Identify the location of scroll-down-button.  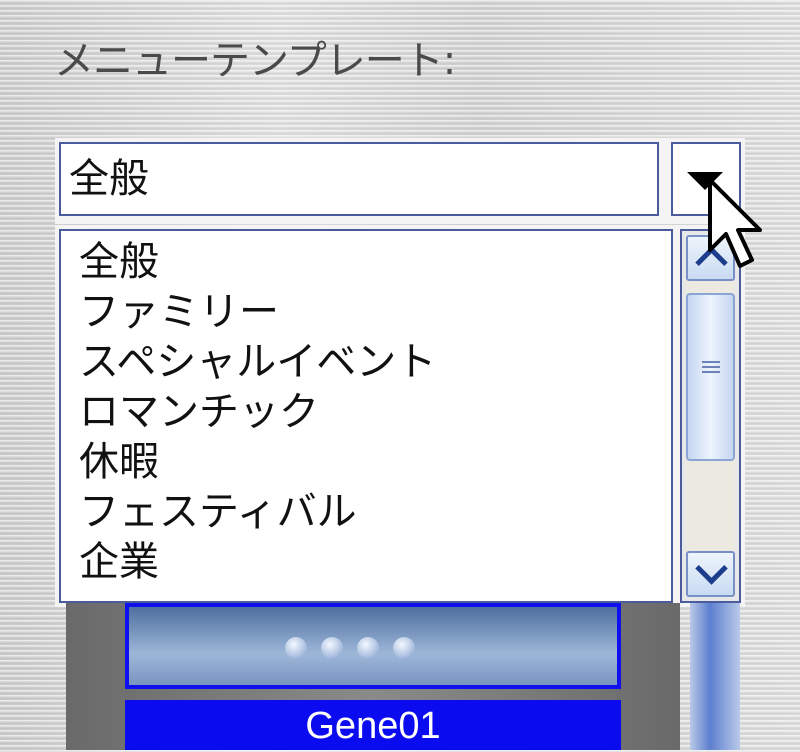
(710, 574).